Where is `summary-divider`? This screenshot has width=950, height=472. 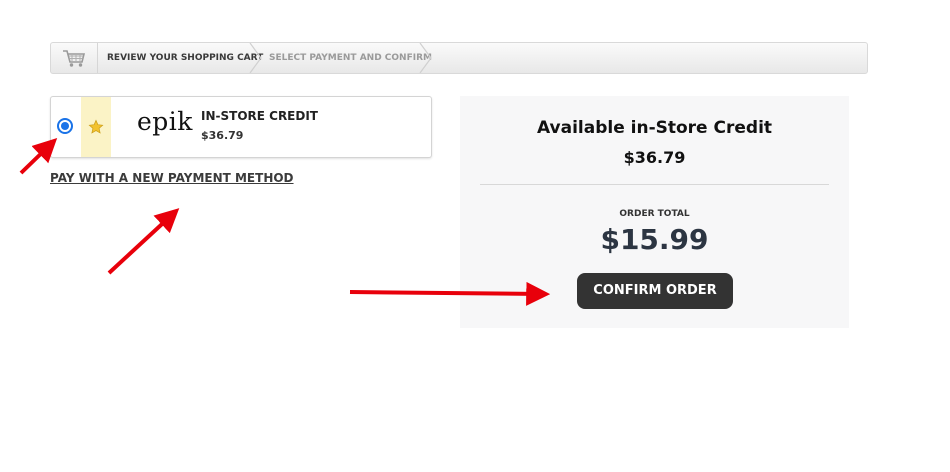
summary-divider is located at coordinates (654, 184).